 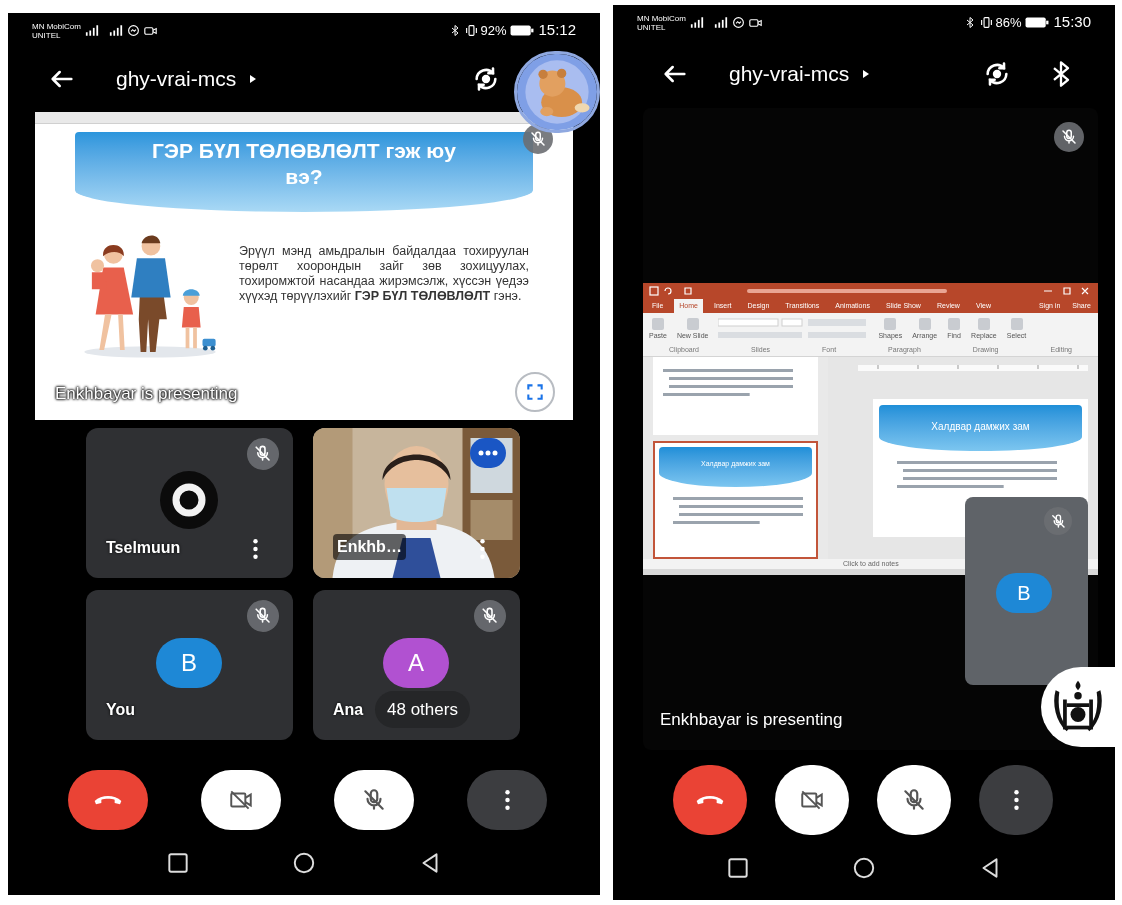 I want to click on avatar: A, so click(x=416, y=663).